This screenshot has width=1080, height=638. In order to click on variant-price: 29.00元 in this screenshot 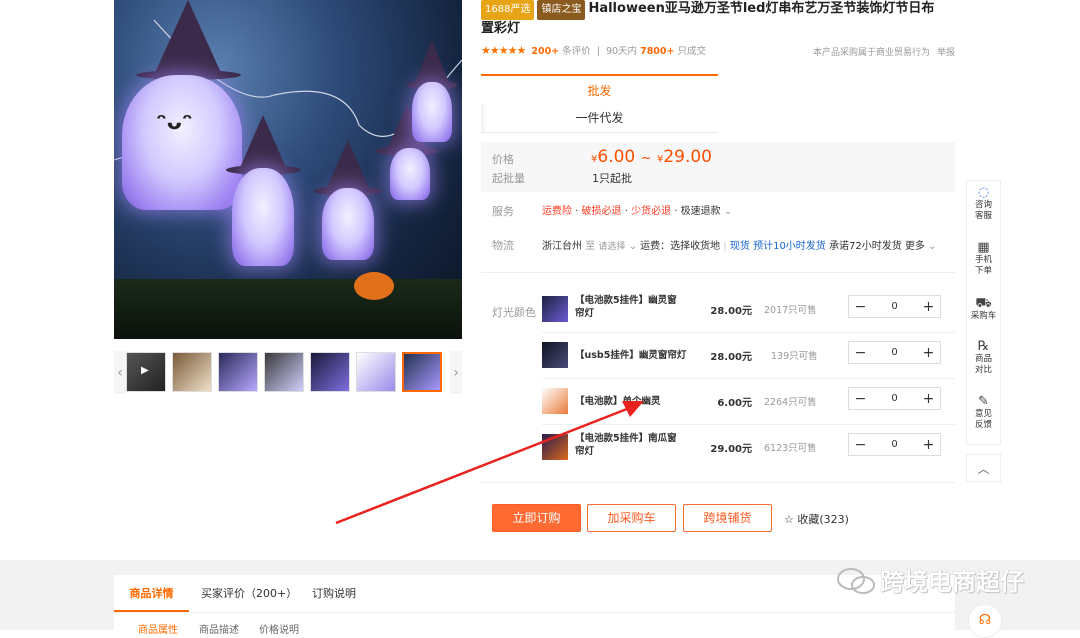, I will do `click(731, 449)`.